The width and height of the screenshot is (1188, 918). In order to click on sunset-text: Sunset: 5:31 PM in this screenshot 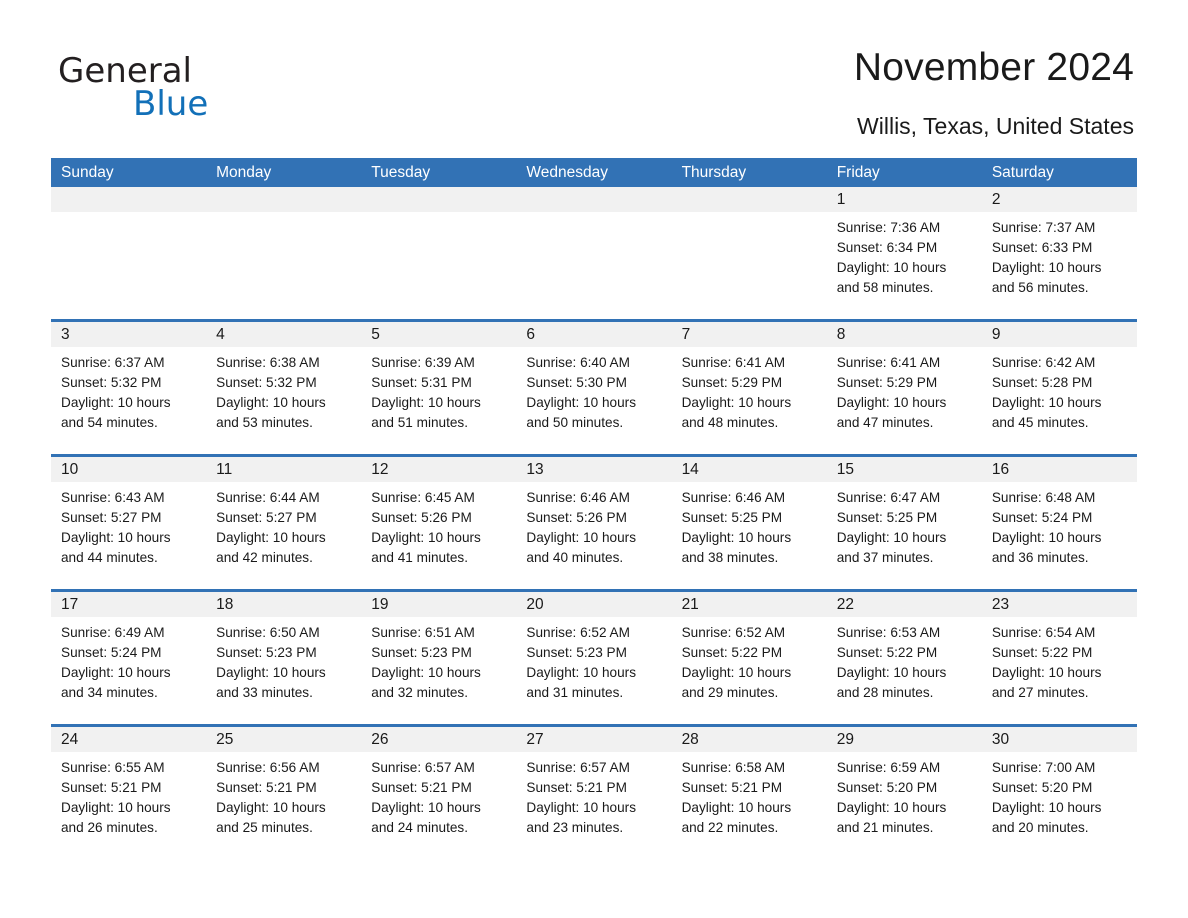, I will do `click(421, 382)`.